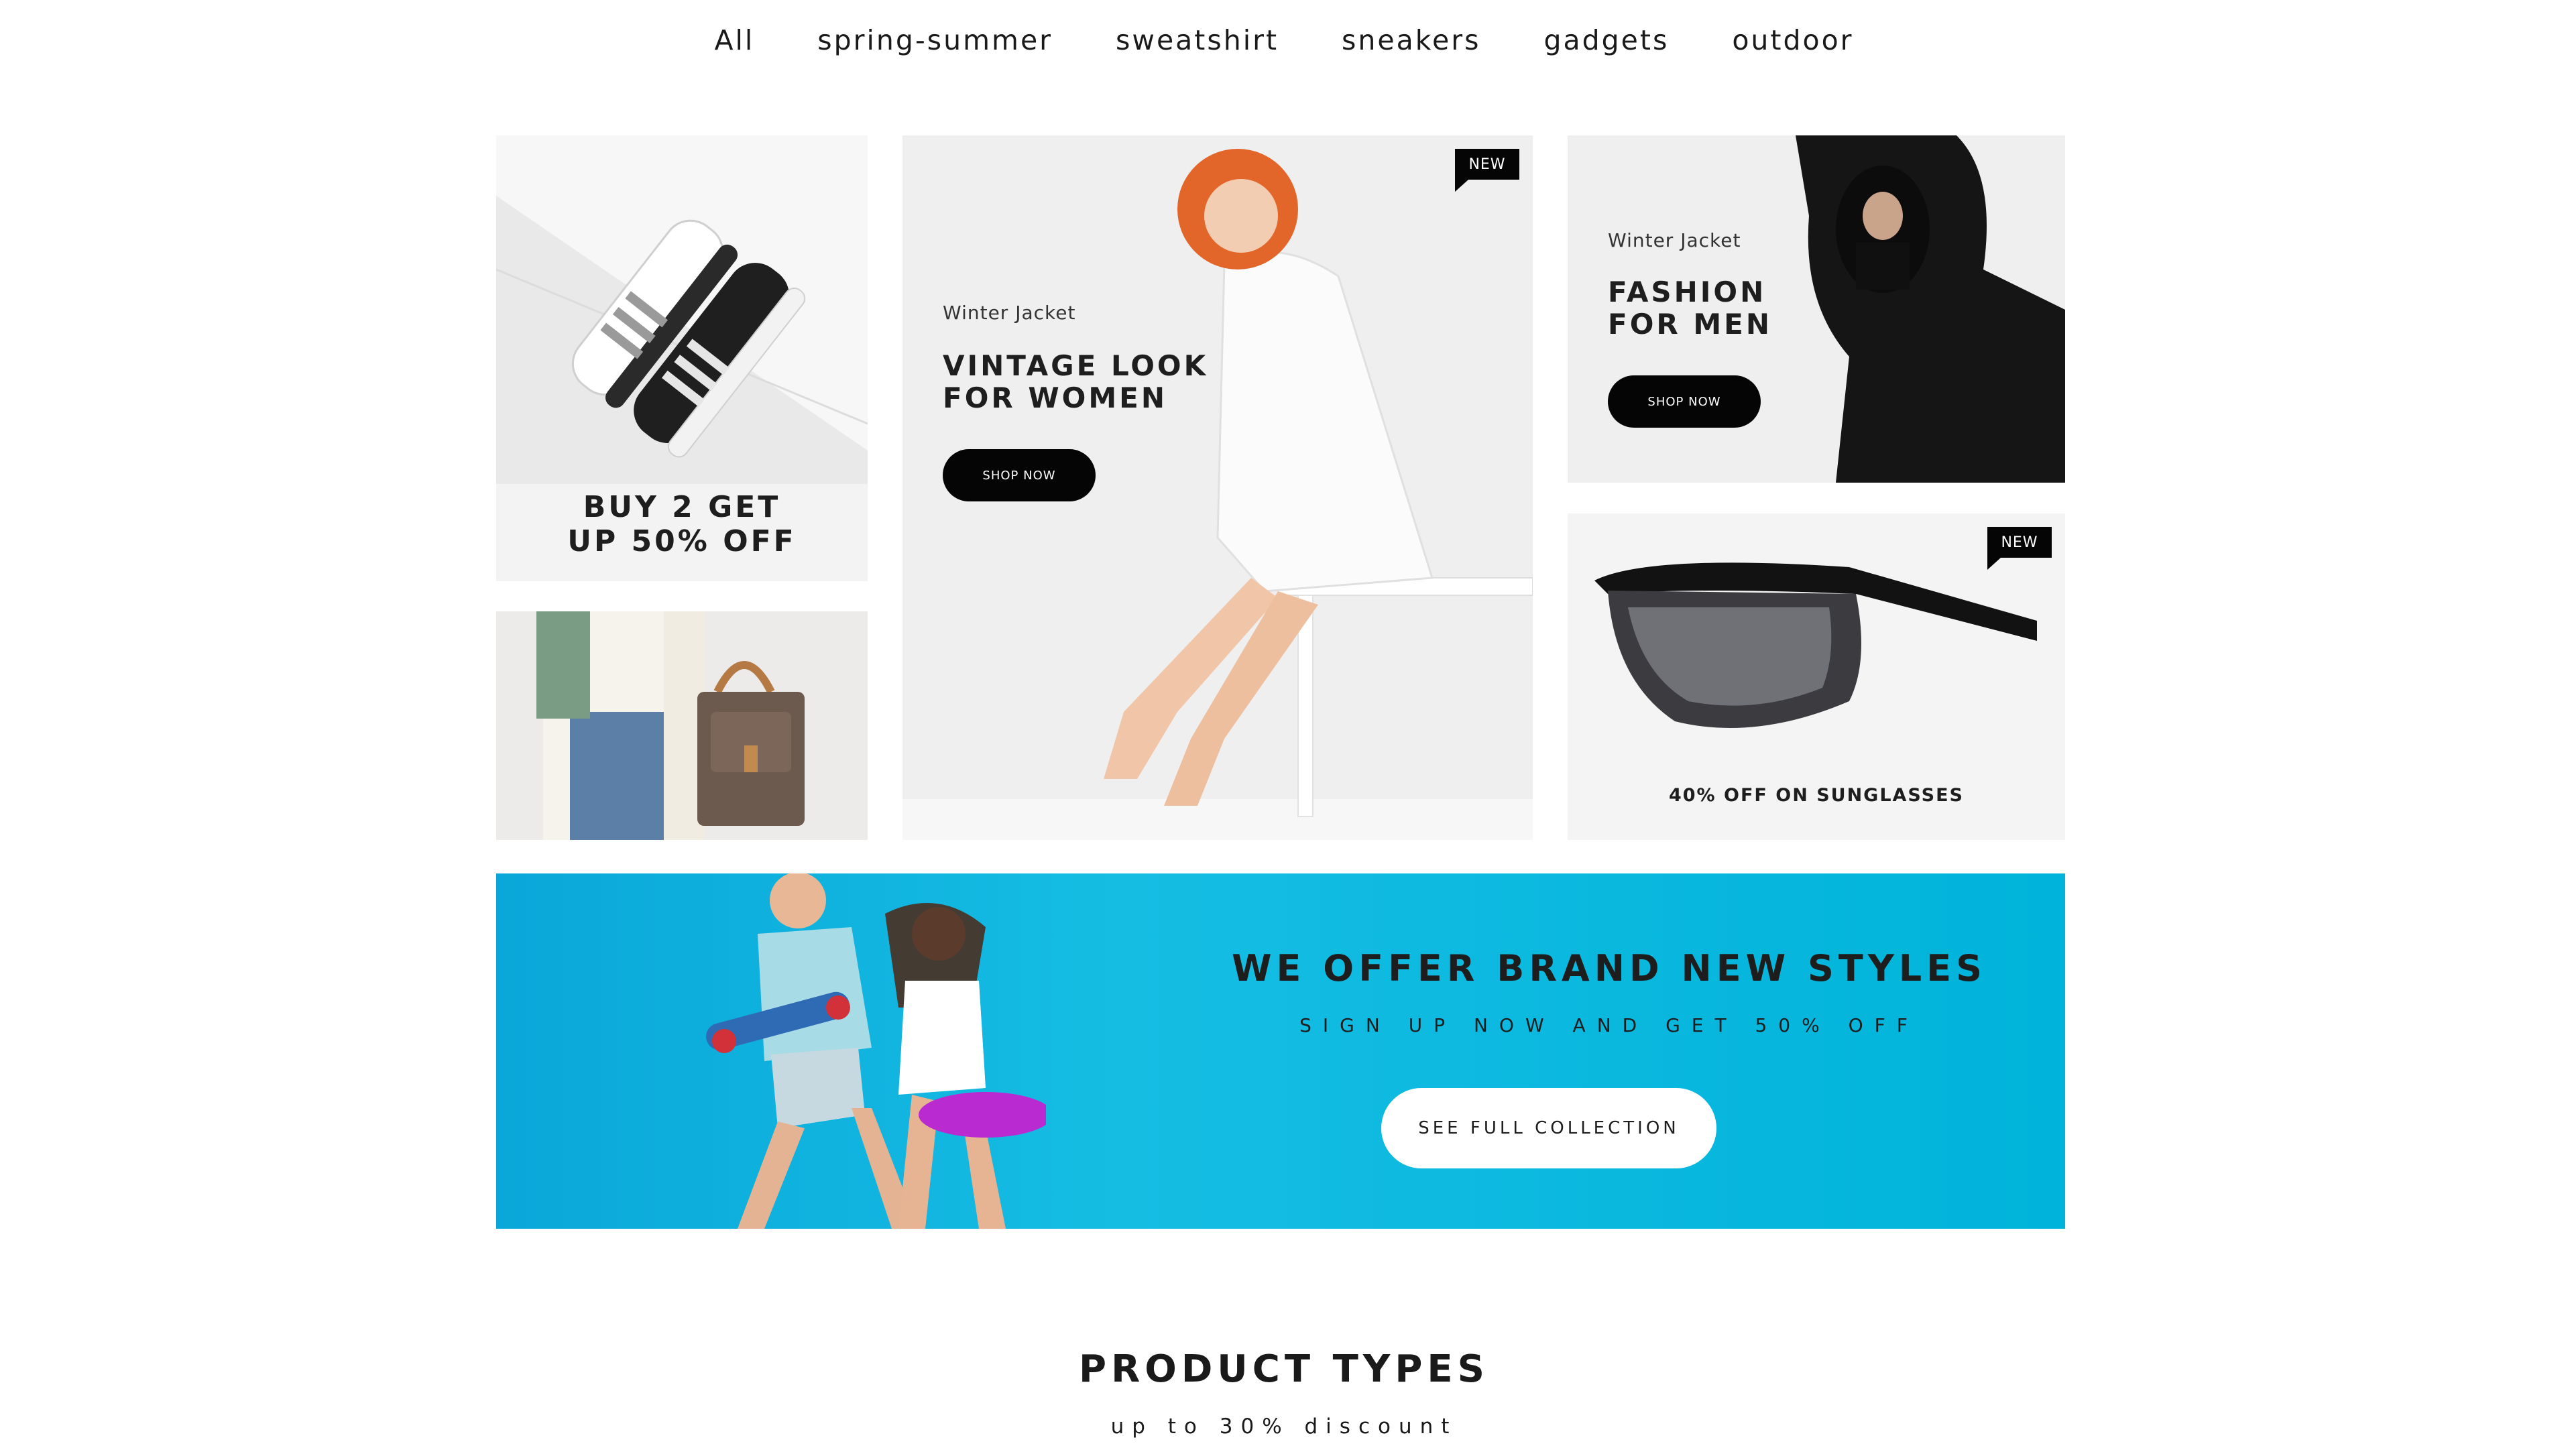 The height and width of the screenshot is (1456, 2568). What do you see at coordinates (1793, 40) in the screenshot?
I see `nav-item-outdoor: outdoor` at bounding box center [1793, 40].